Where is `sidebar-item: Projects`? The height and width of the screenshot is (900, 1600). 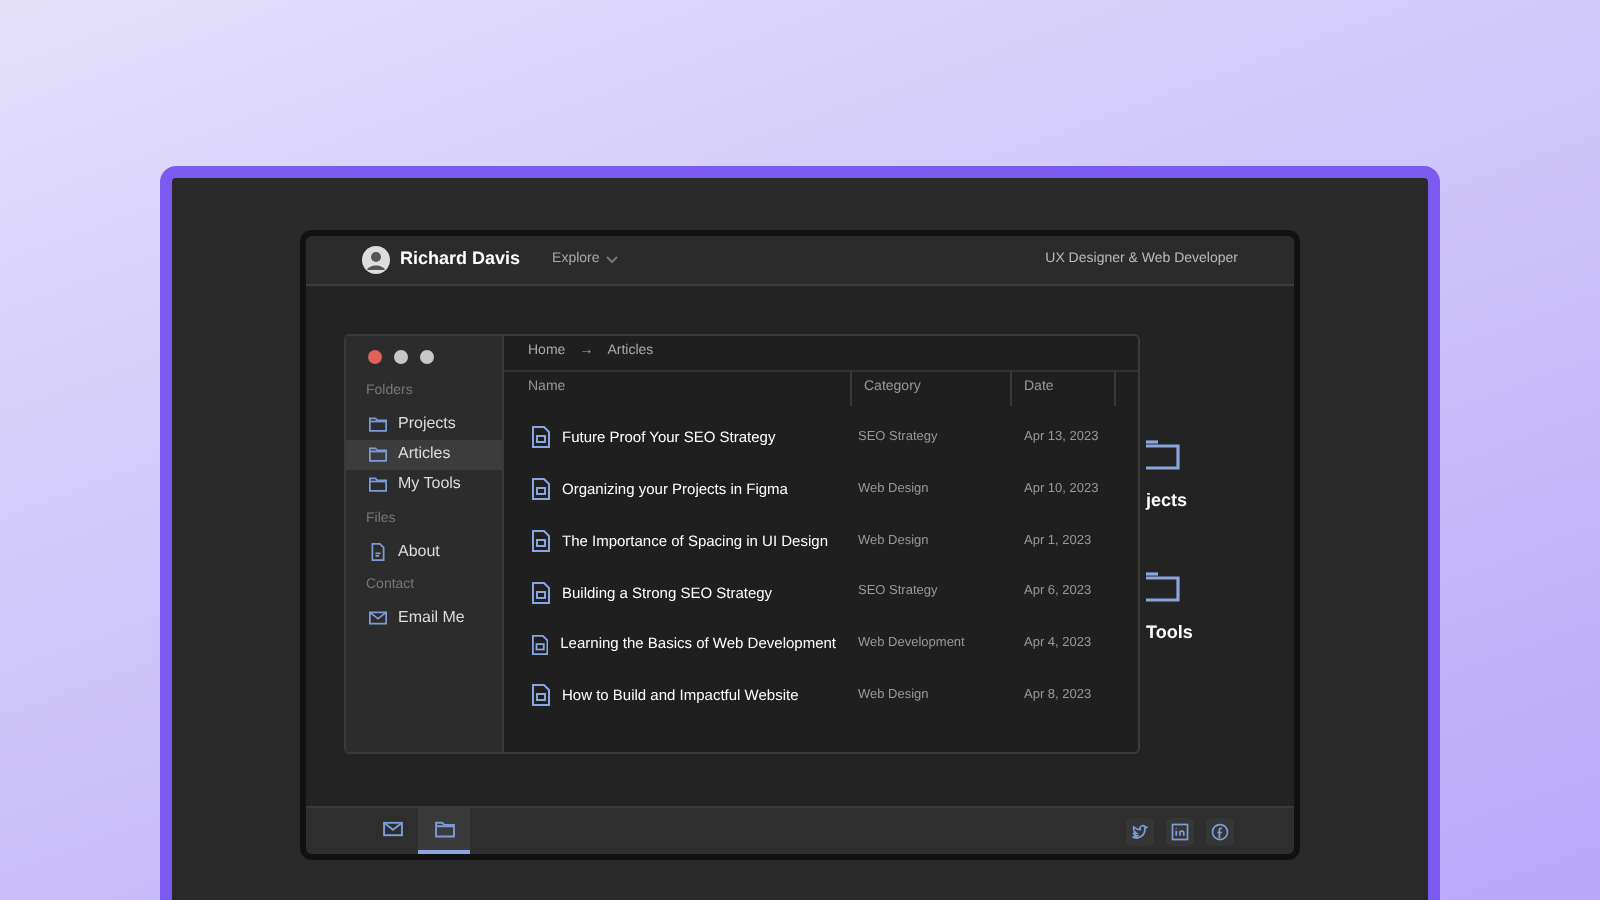 sidebar-item: Projects is located at coordinates (424, 424).